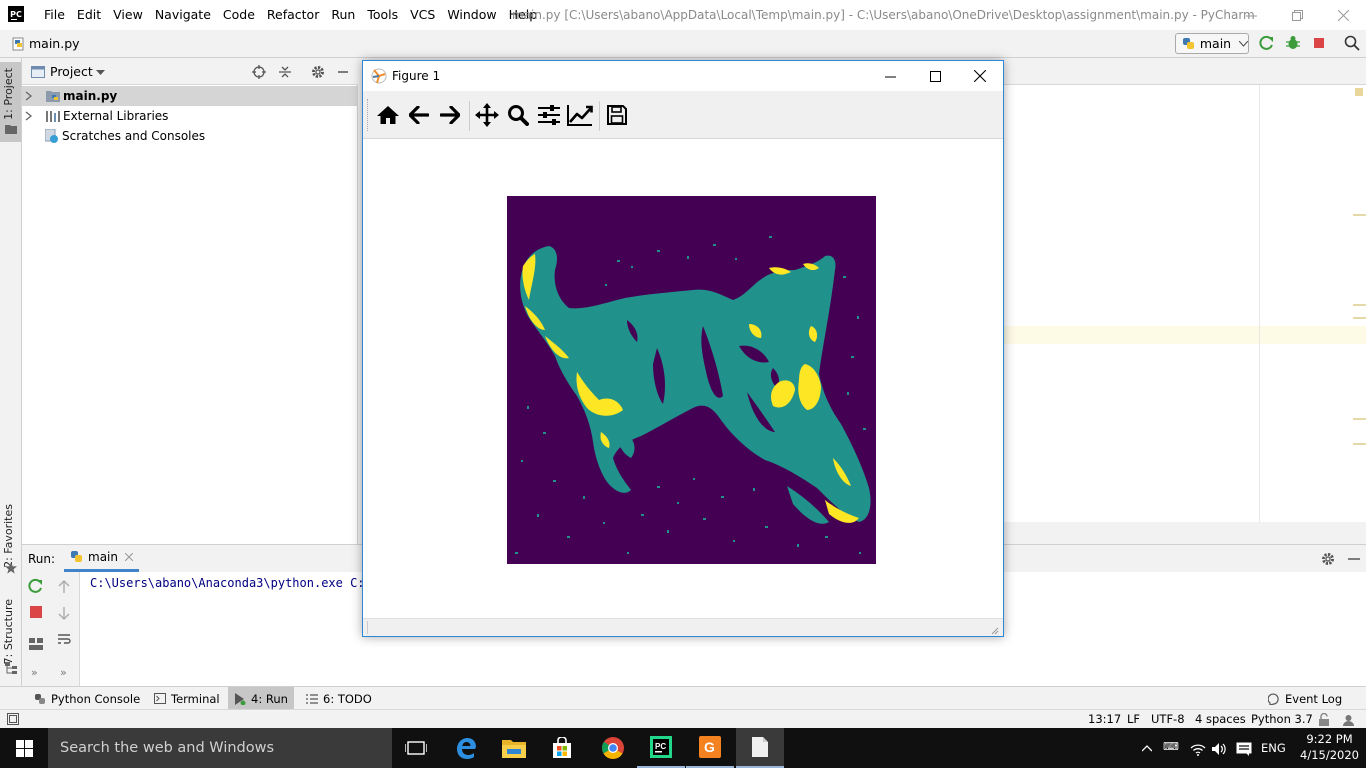  Describe the element at coordinates (935, 76) in the screenshot. I see `figure-maximize-button` at that location.